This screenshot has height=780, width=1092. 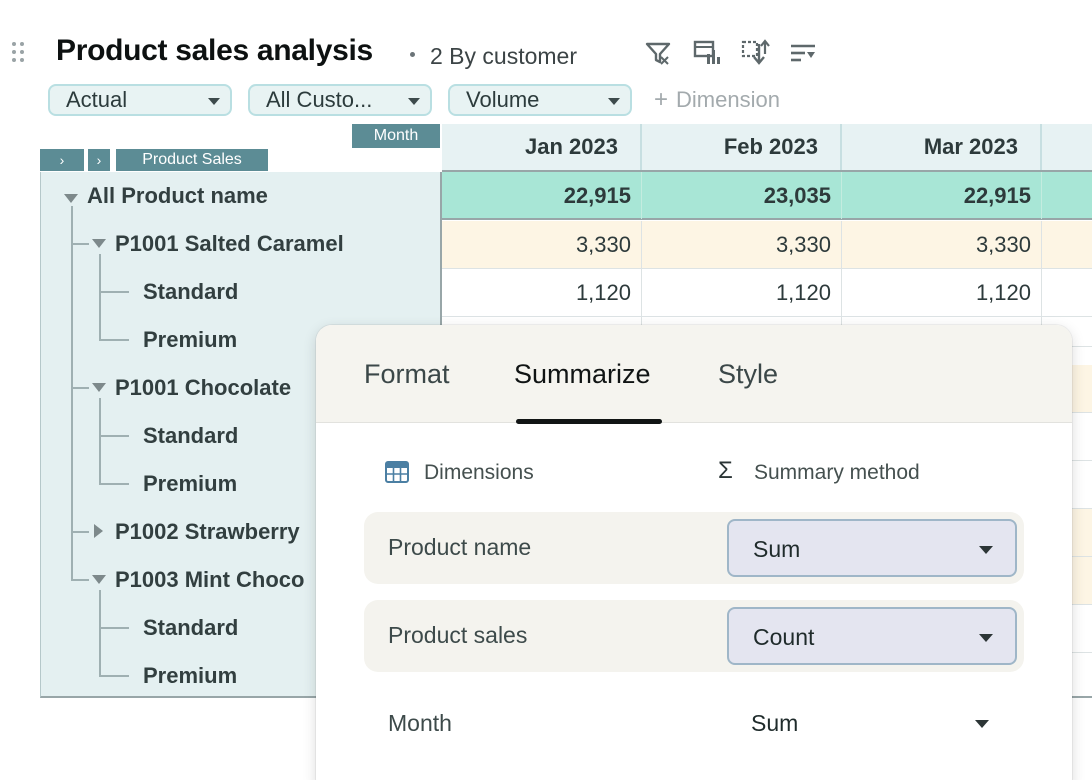 I want to click on expand-level-button: ›, so click(x=99, y=160).